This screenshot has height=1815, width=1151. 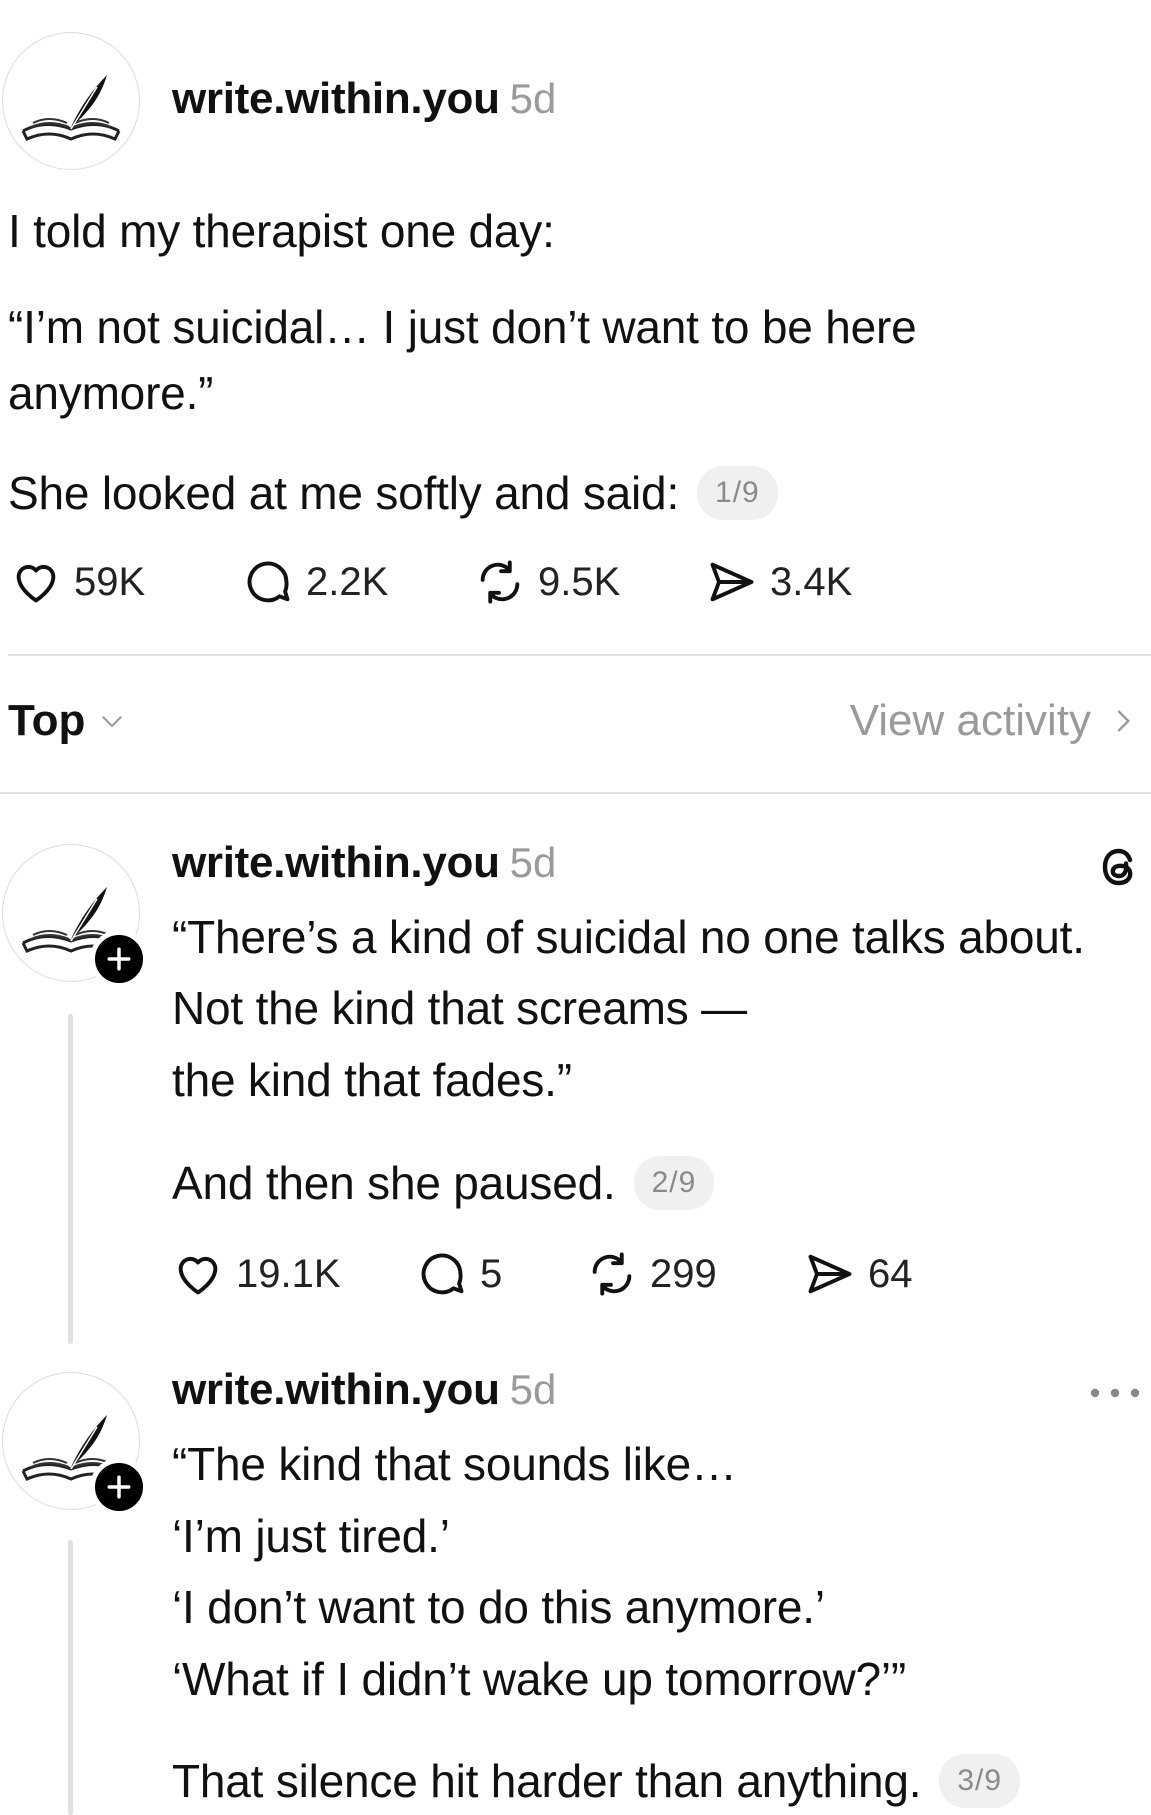 What do you see at coordinates (110, 581) in the screenshot?
I see `like-count: 59K` at bounding box center [110, 581].